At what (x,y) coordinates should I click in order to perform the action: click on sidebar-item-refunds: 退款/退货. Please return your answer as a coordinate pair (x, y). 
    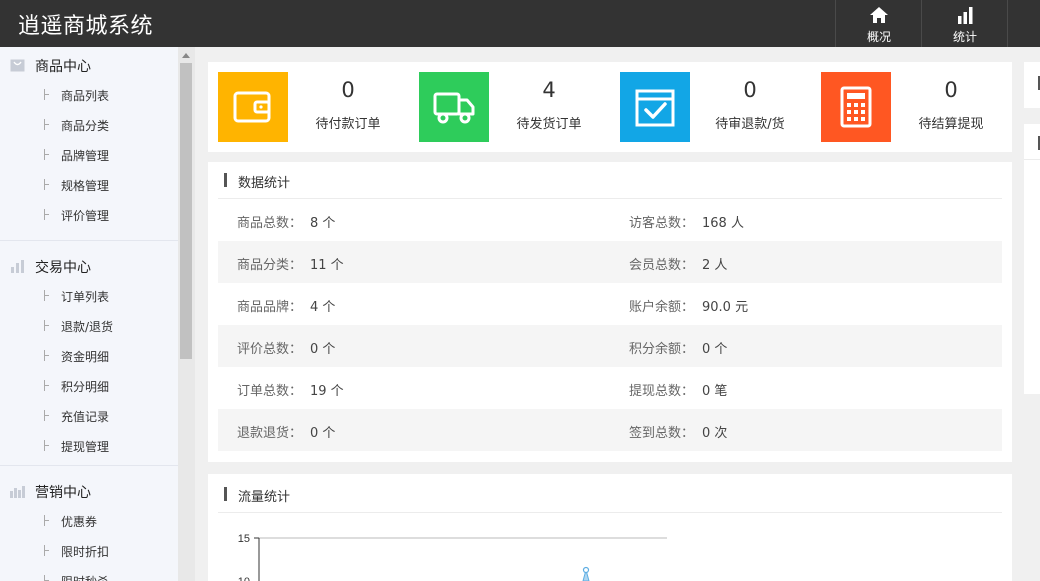
    Looking at the image, I should click on (89, 326).